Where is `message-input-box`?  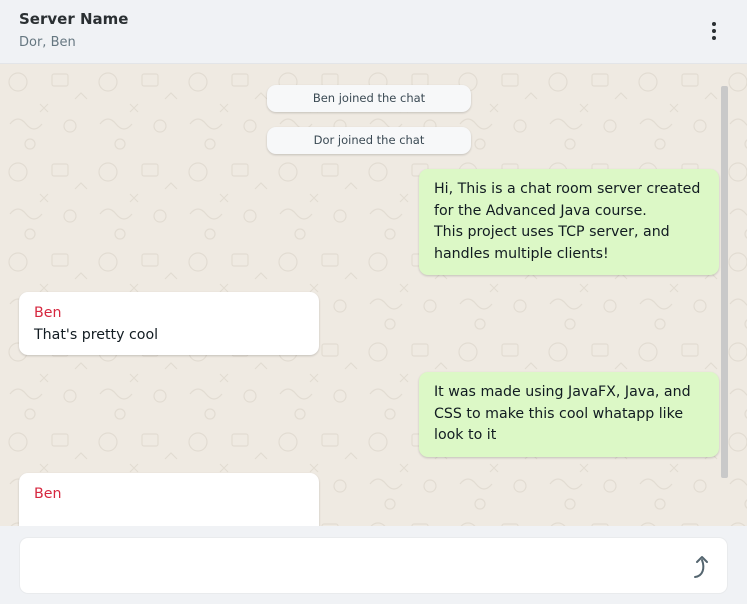 message-input-box is located at coordinates (373, 565).